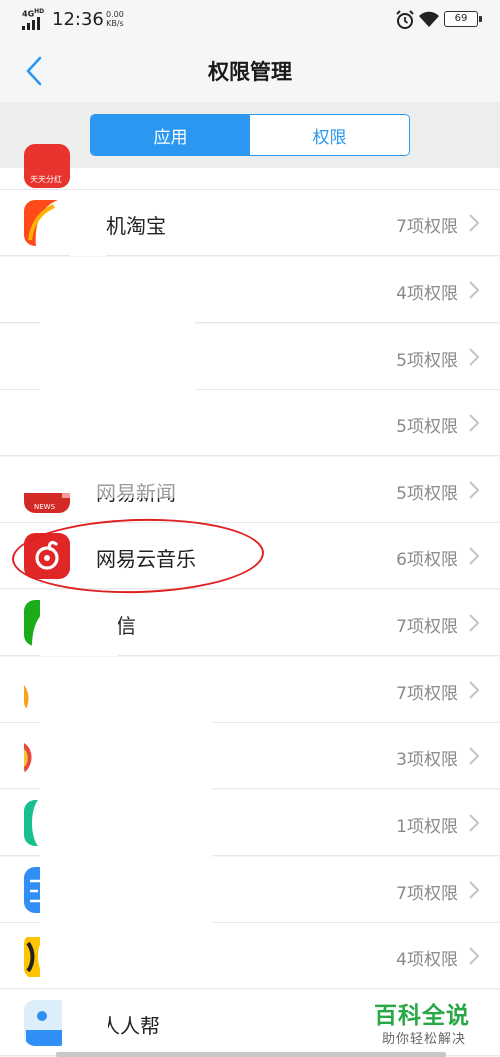 The height and width of the screenshot is (1057, 500). Describe the element at coordinates (47, 223) in the screenshot. I see `taobao-icon` at that location.